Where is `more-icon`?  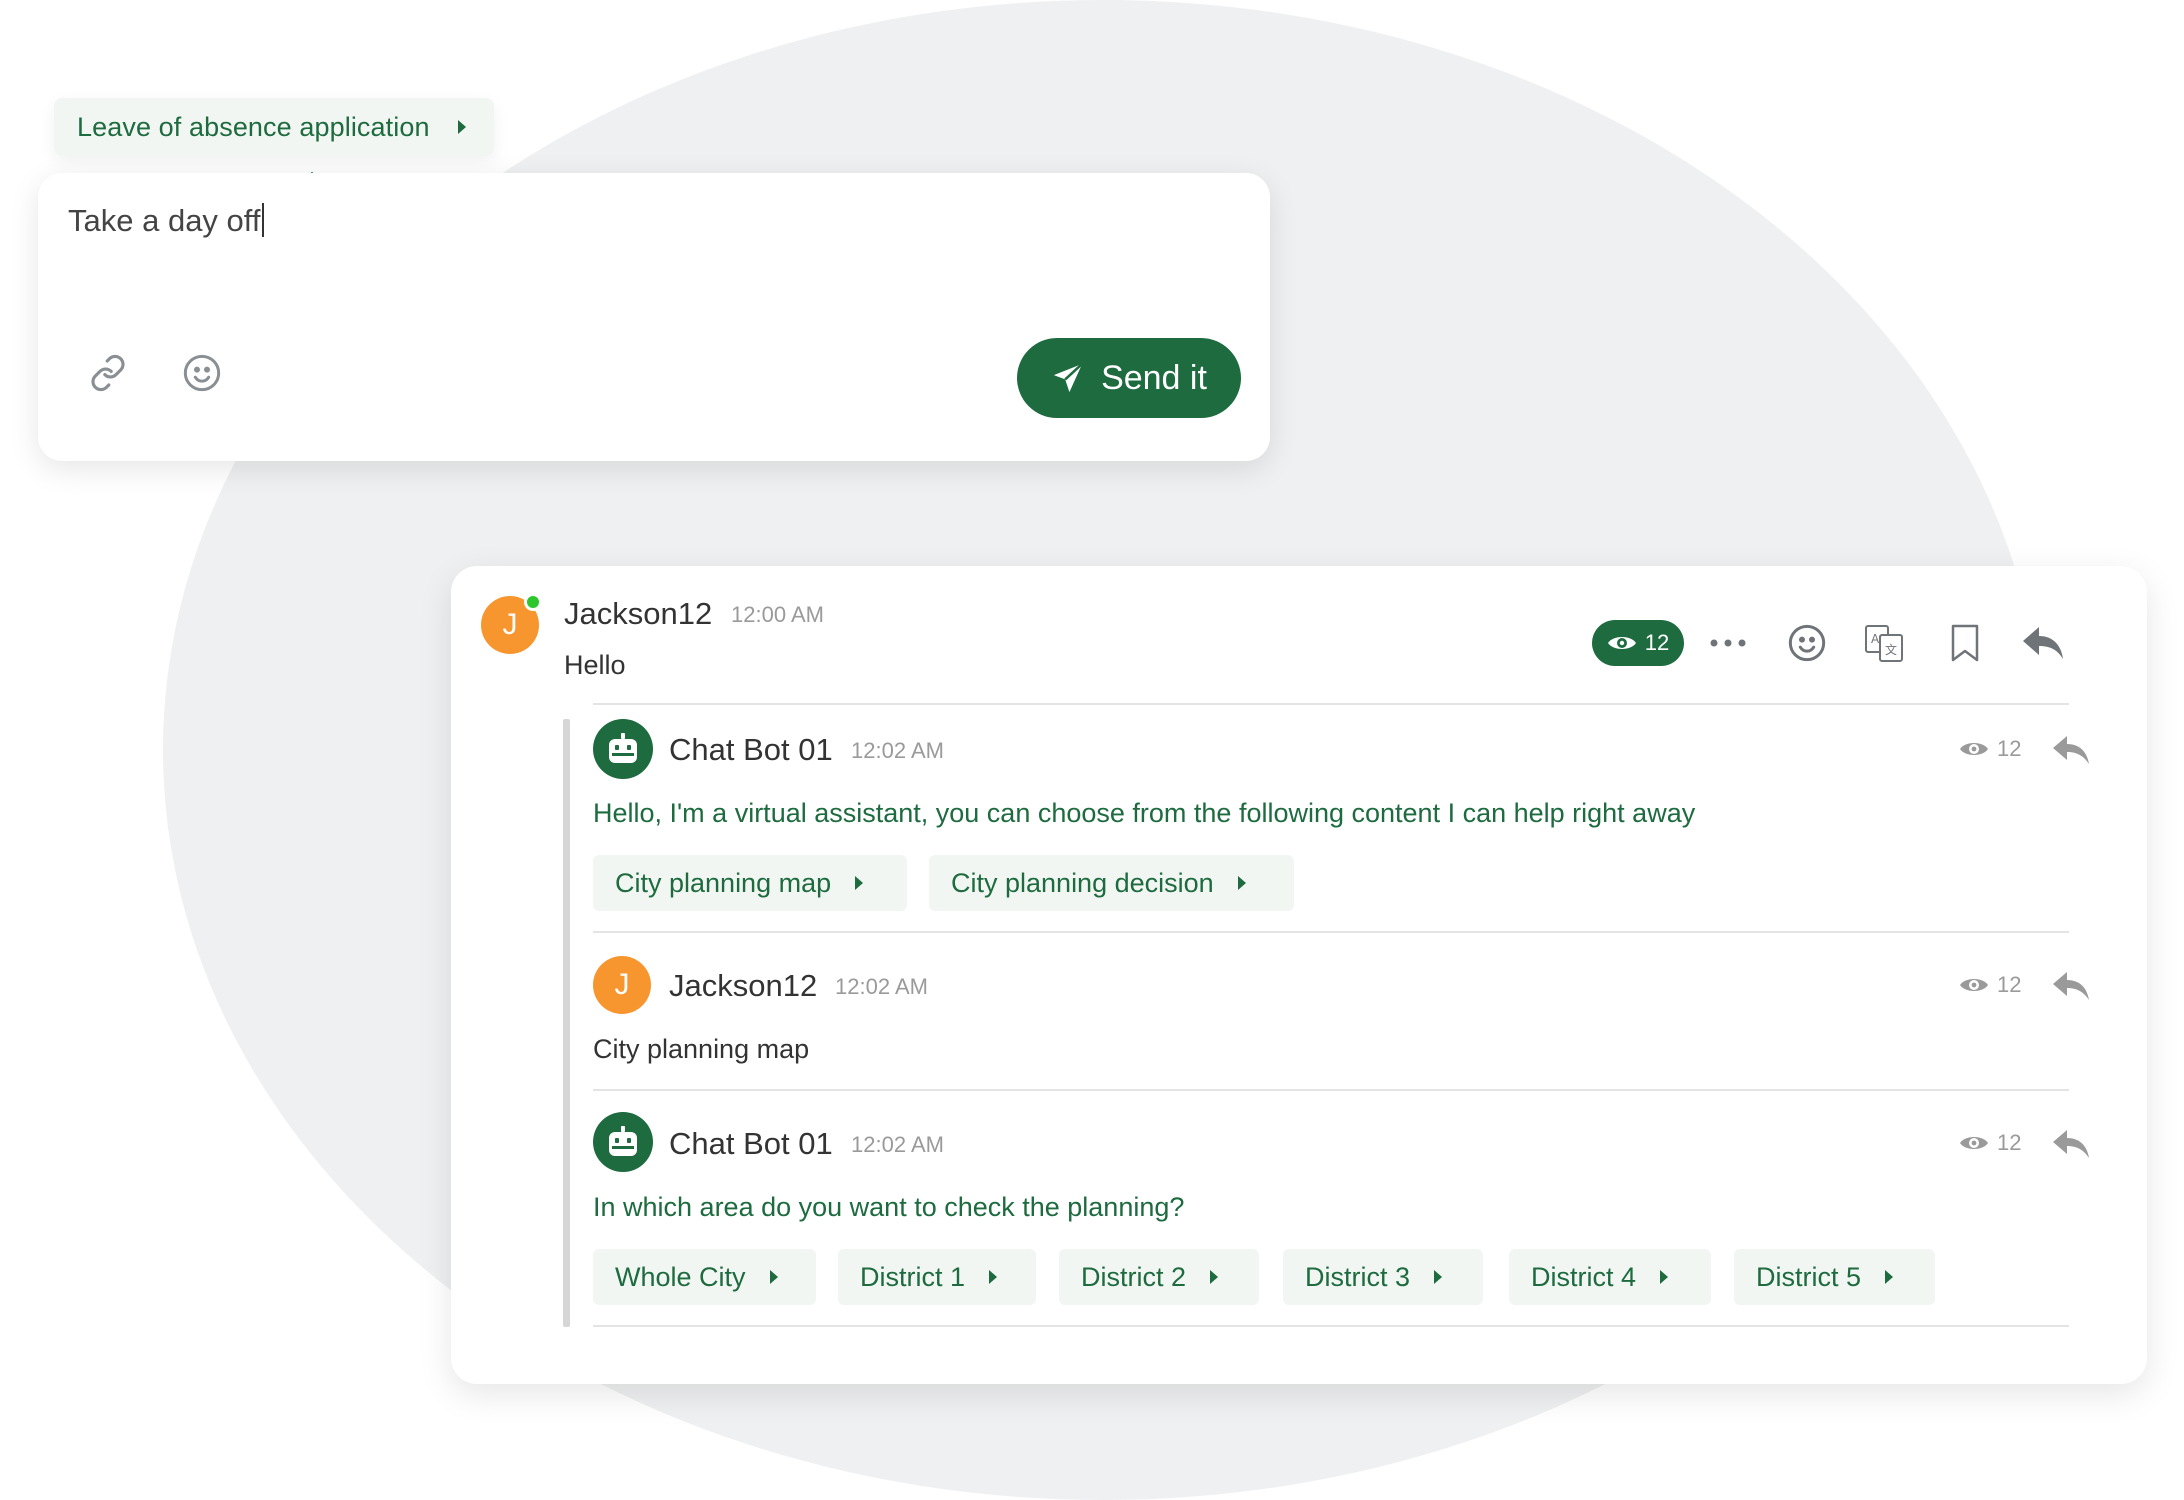 more-icon is located at coordinates (1728, 643).